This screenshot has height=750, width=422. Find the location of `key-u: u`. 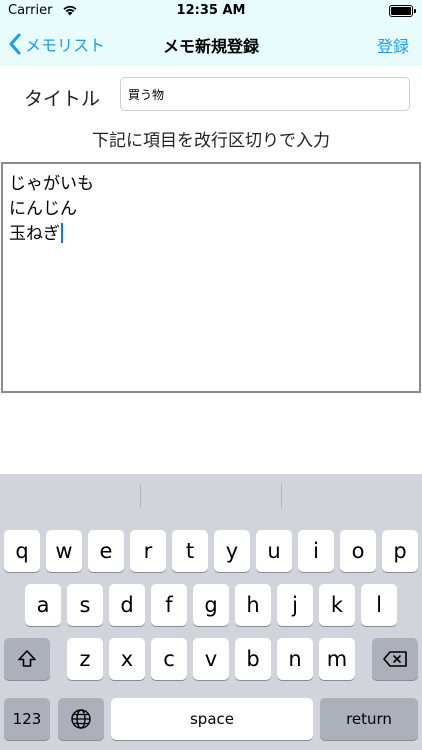

key-u: u is located at coordinates (274, 551).